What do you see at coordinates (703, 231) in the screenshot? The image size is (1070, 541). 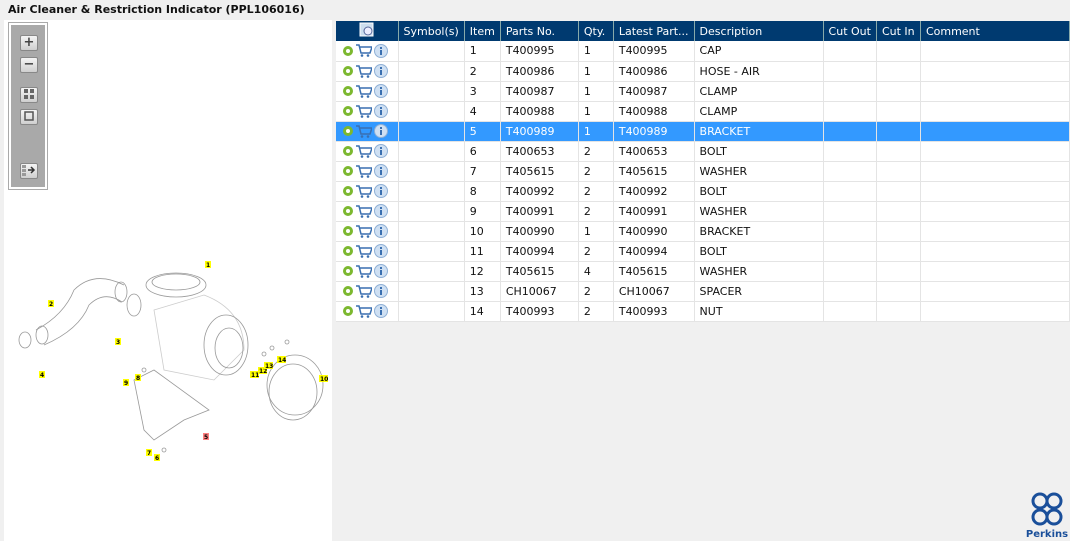 I see `table-row: 10 T400990 1 T400990 BRACKET` at bounding box center [703, 231].